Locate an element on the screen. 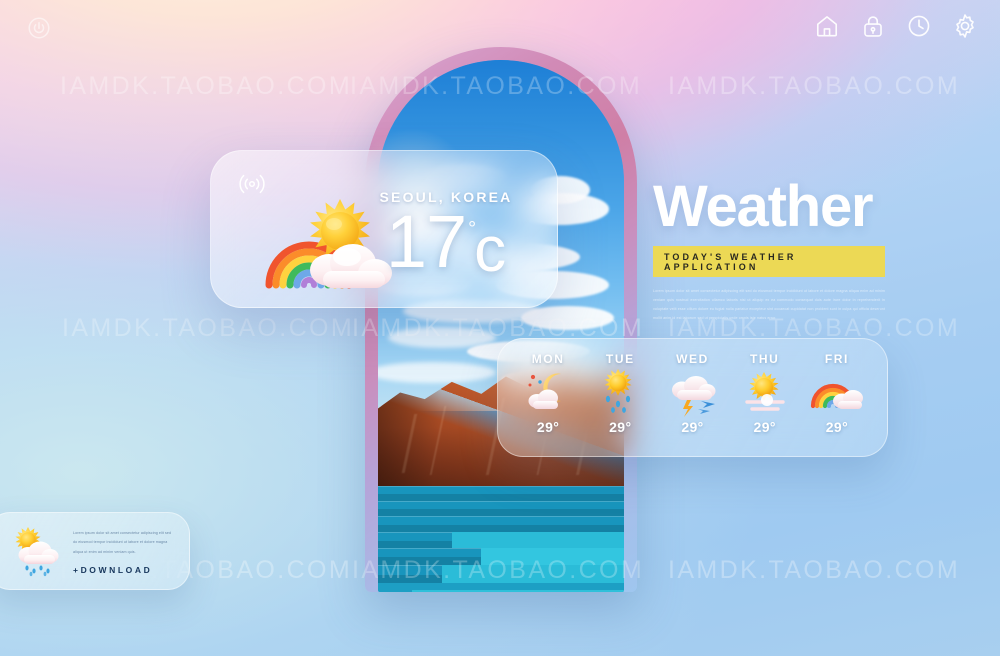 This screenshot has height=656, width=1000. current-weather-info: SEOUL, KOREA 17 ° c is located at coordinates (446, 235).